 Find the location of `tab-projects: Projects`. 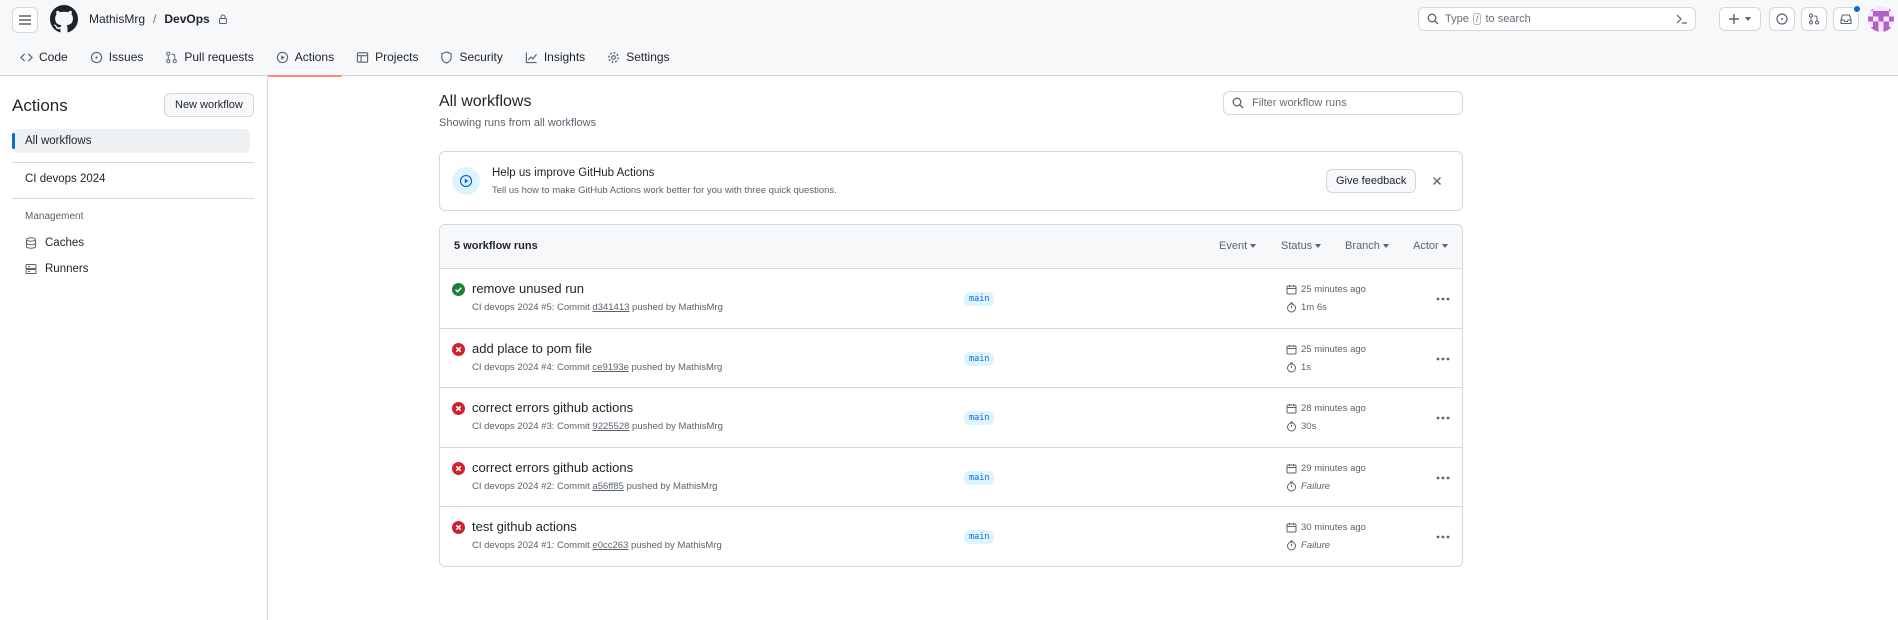

tab-projects: Projects is located at coordinates (387, 57).